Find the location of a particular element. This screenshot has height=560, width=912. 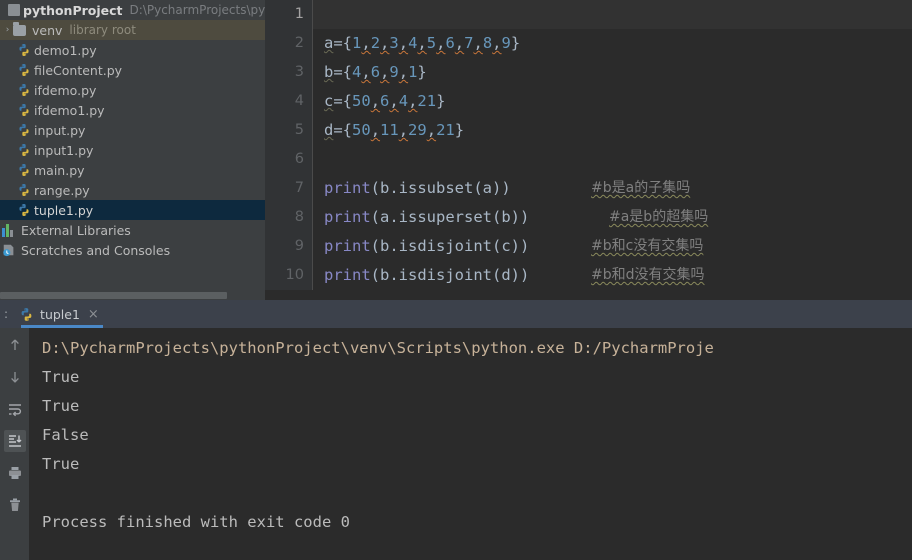

code-comment: #b和d没有交集吗 is located at coordinates (648, 275).